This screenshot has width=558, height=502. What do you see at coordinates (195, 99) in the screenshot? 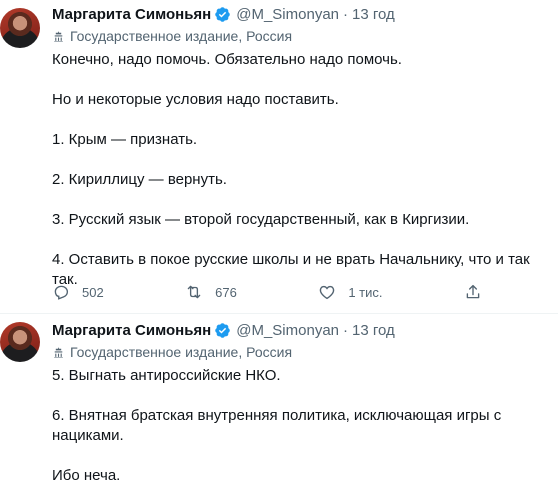
I see `tweet-paragraph: Но и некоторые условия надо поставить.` at bounding box center [195, 99].